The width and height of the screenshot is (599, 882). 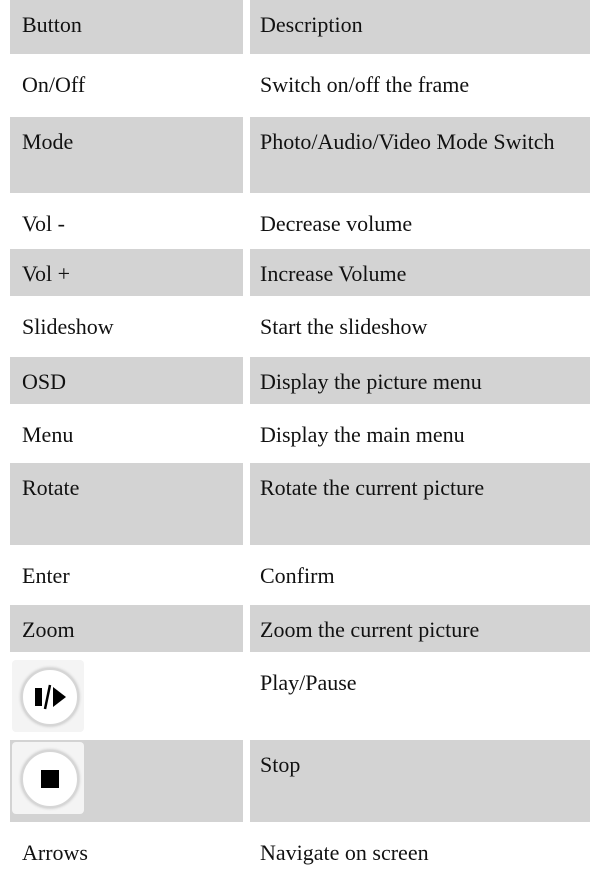 What do you see at coordinates (130, 433) in the screenshot?
I see `button-cell: Menu` at bounding box center [130, 433].